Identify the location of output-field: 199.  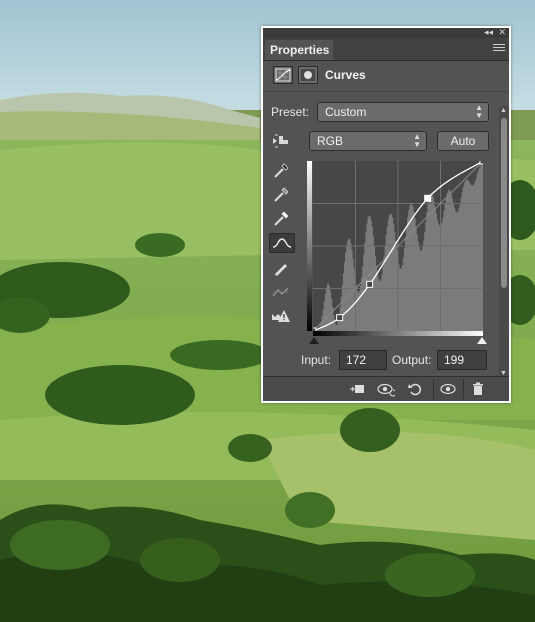
(462, 360).